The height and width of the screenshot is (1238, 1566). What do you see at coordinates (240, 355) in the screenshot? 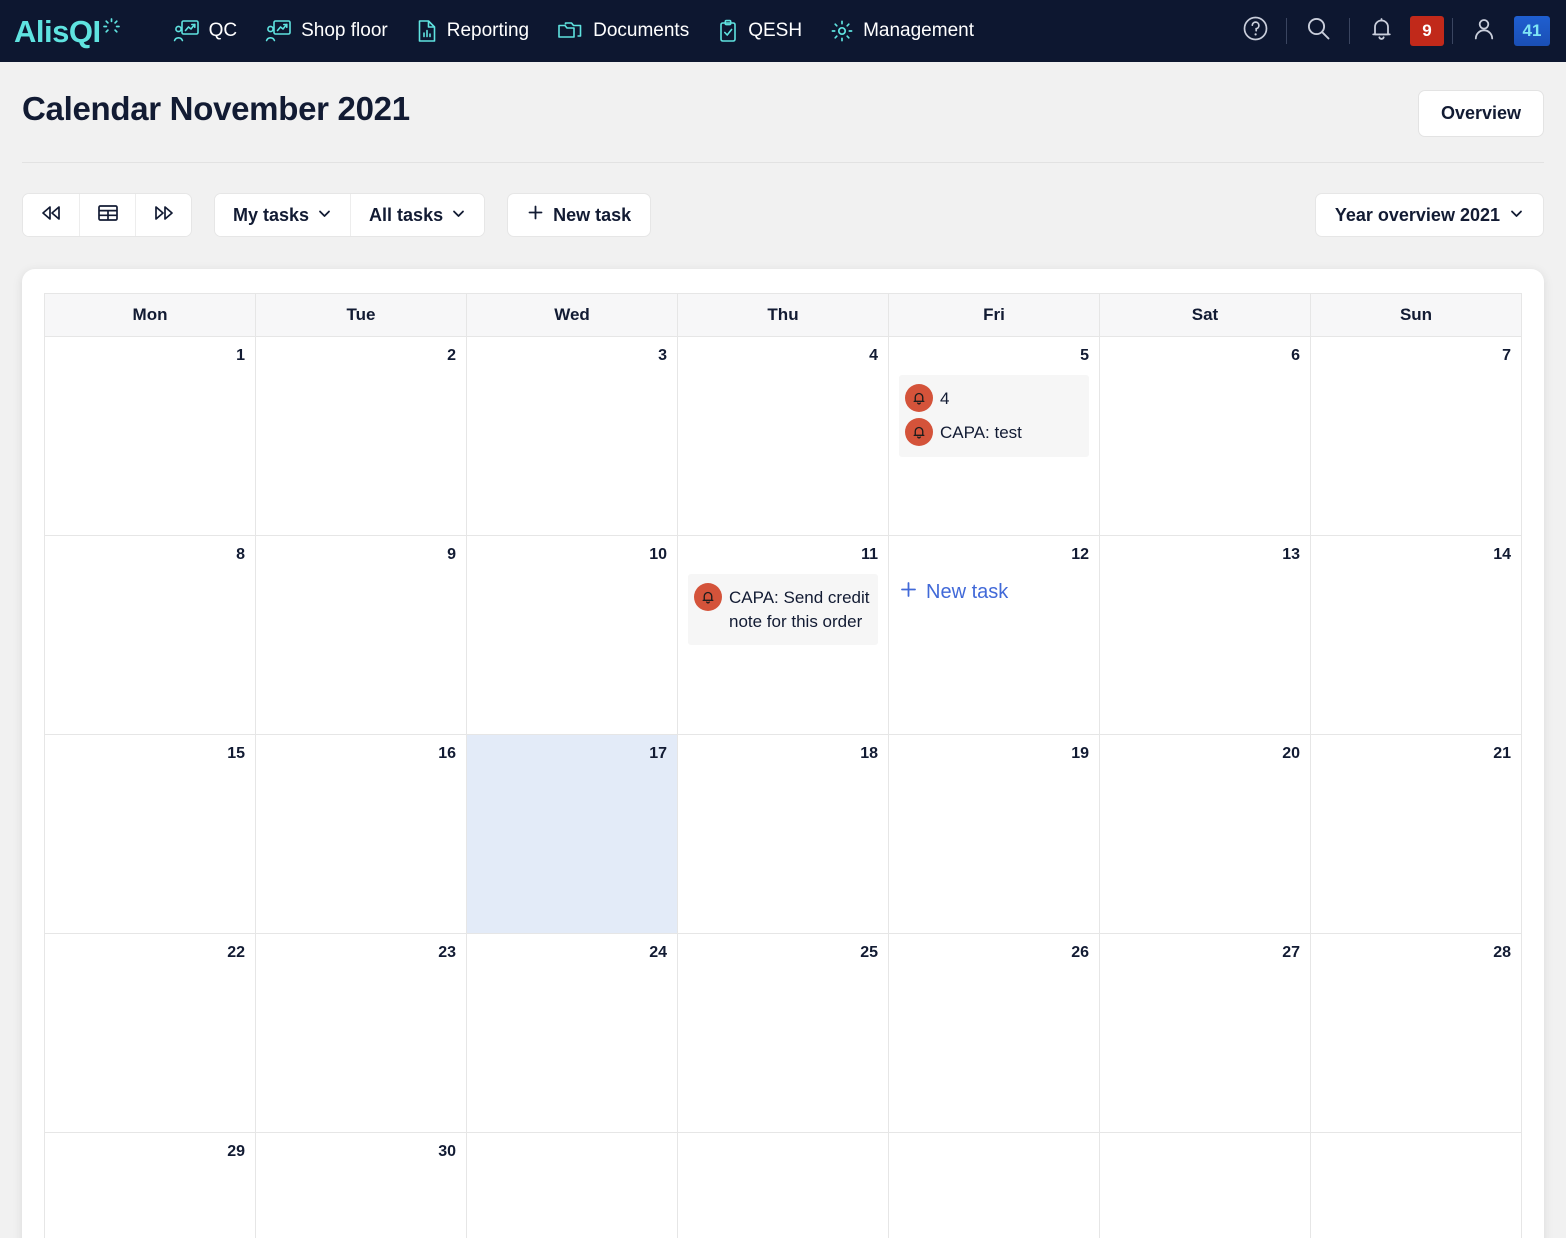
I see `day-number: 1` at bounding box center [240, 355].